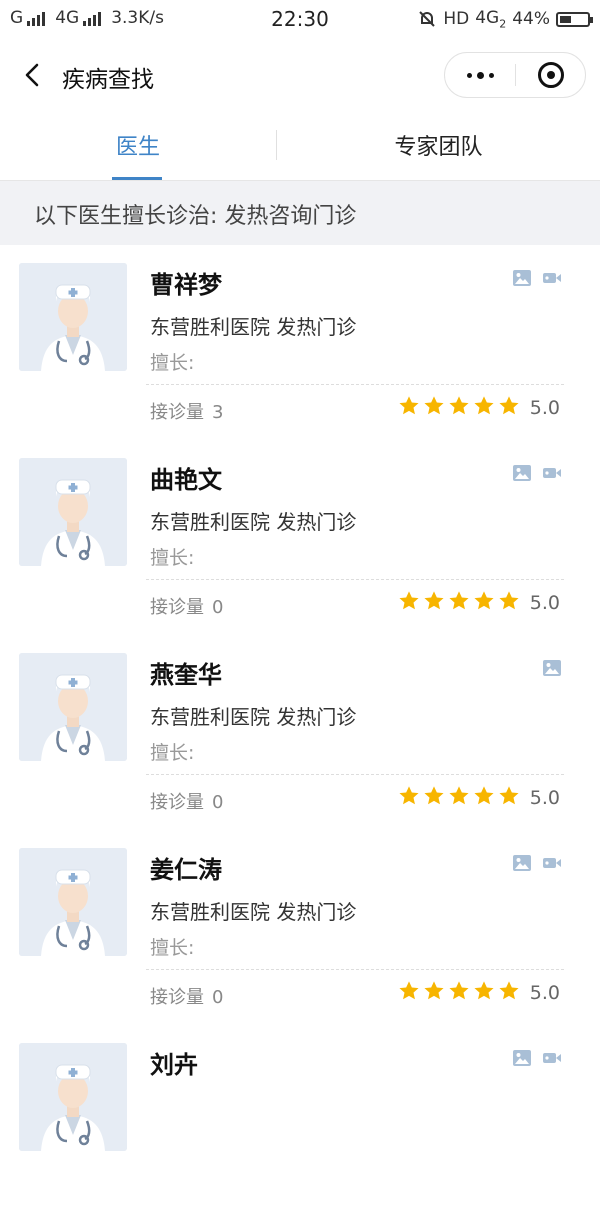 This screenshot has height=1220, width=600. What do you see at coordinates (108, 80) in the screenshot?
I see `page-title: 疾病查找` at bounding box center [108, 80].